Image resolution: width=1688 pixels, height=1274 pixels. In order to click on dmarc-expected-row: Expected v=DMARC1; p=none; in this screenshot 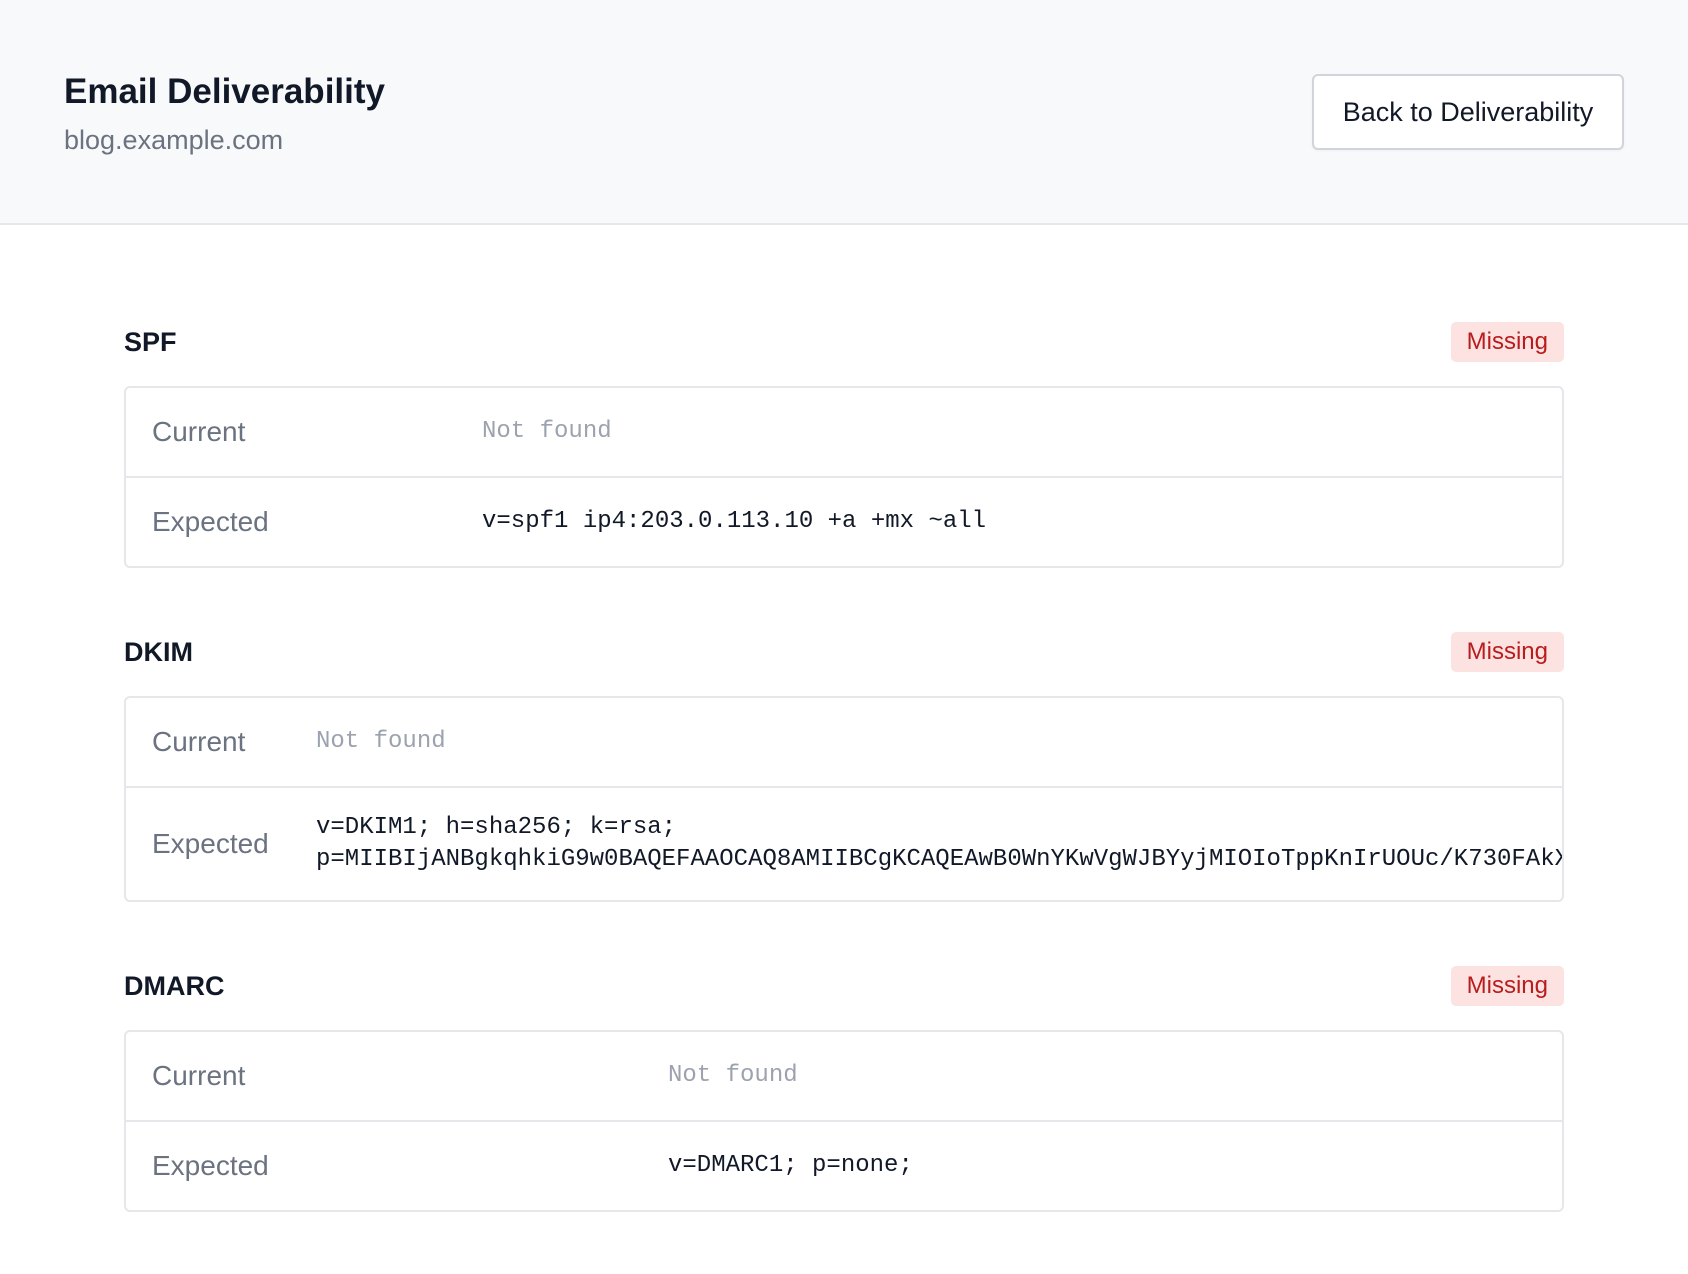, I will do `click(844, 1166)`.